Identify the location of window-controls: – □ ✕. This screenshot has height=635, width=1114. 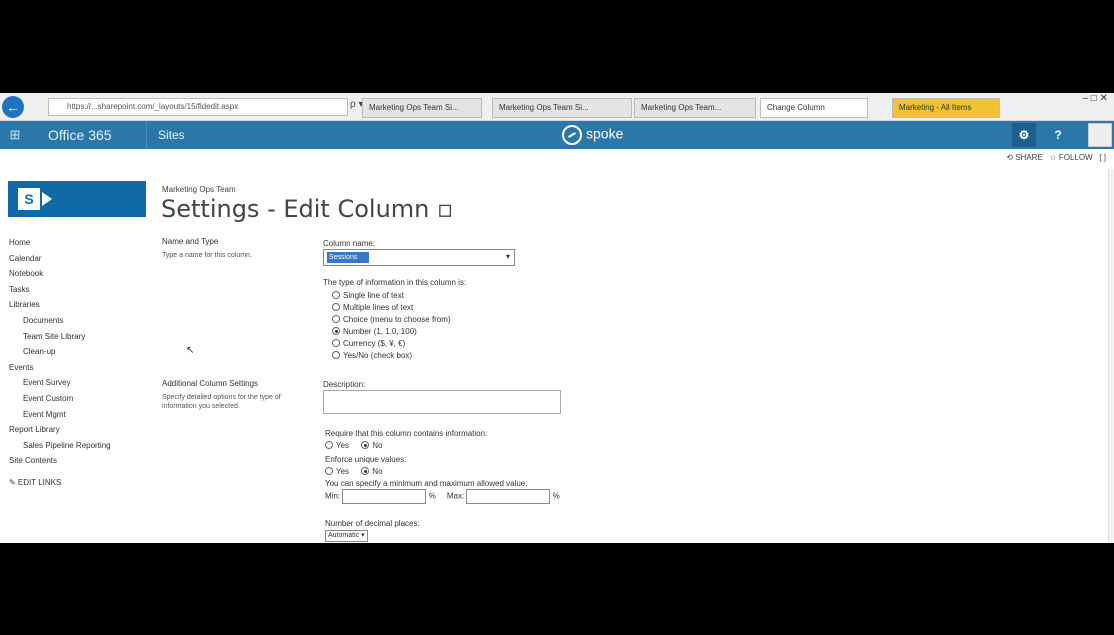
(1095, 98).